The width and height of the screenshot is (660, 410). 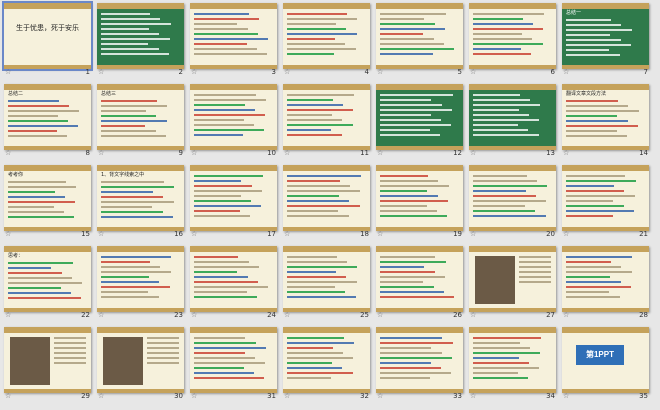 I want to click on slide-thumbnail-cell: ☆ 3, so click(x=233, y=39).